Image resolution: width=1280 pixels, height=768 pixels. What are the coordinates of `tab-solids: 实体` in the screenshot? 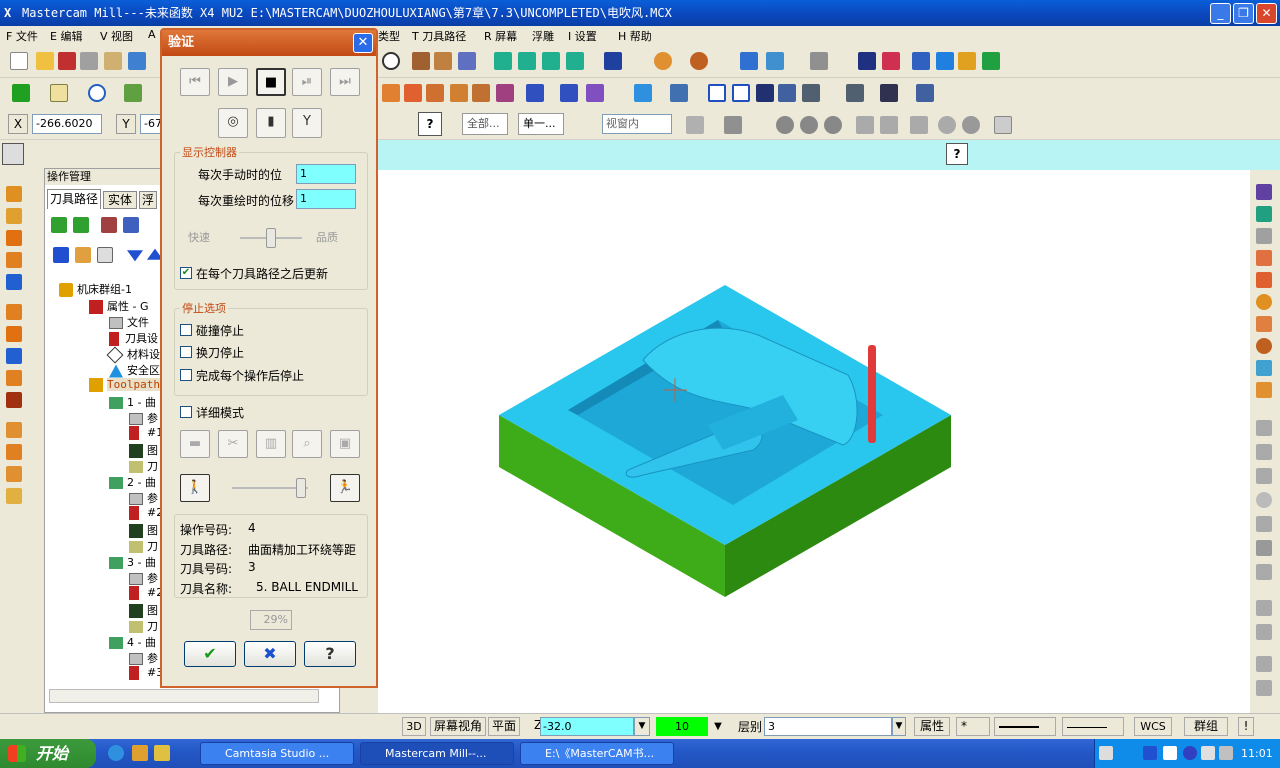 It's located at (120, 200).